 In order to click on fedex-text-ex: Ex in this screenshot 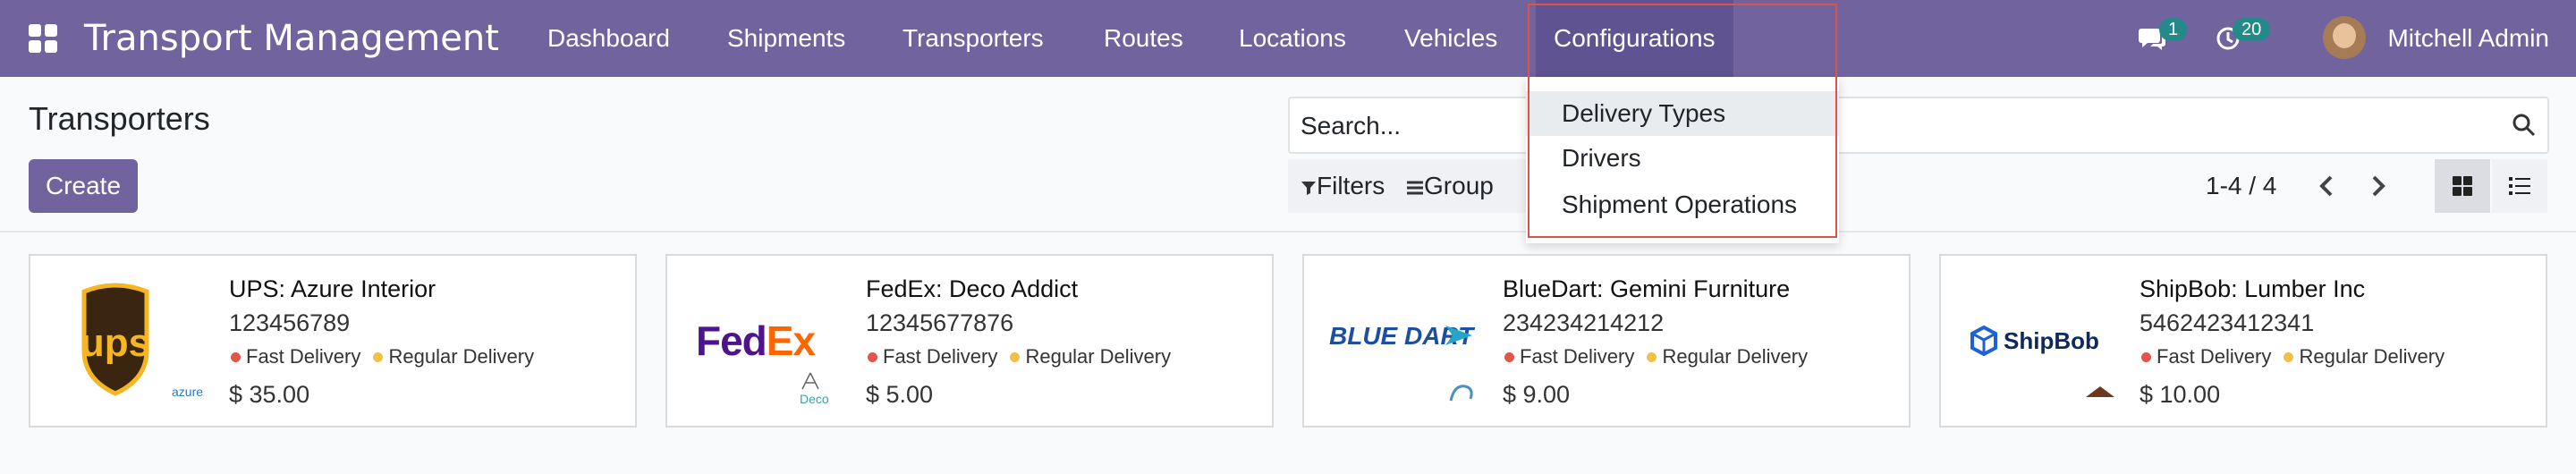, I will do `click(791, 340)`.